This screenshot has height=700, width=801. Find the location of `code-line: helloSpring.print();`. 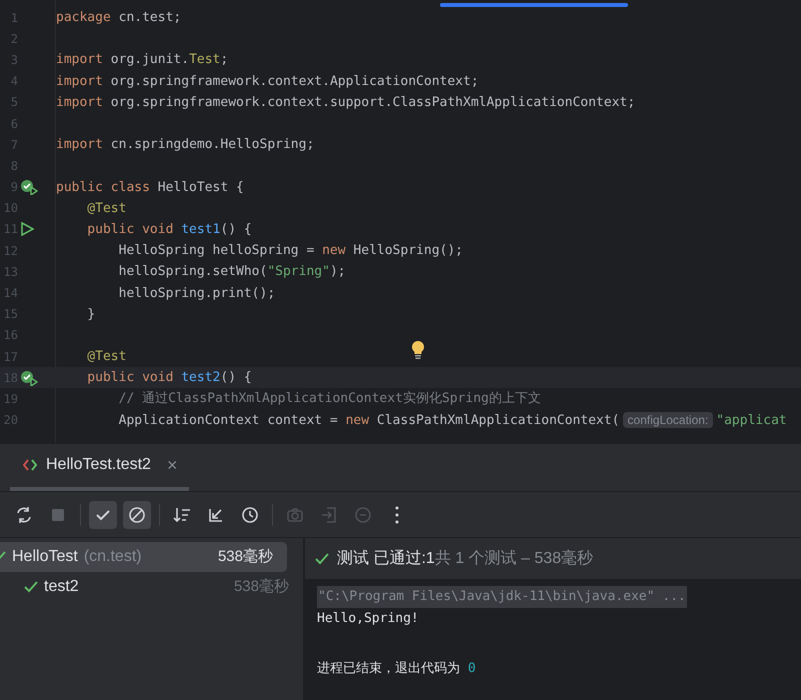

code-line: helloSpring.print(); is located at coordinates (197, 293).